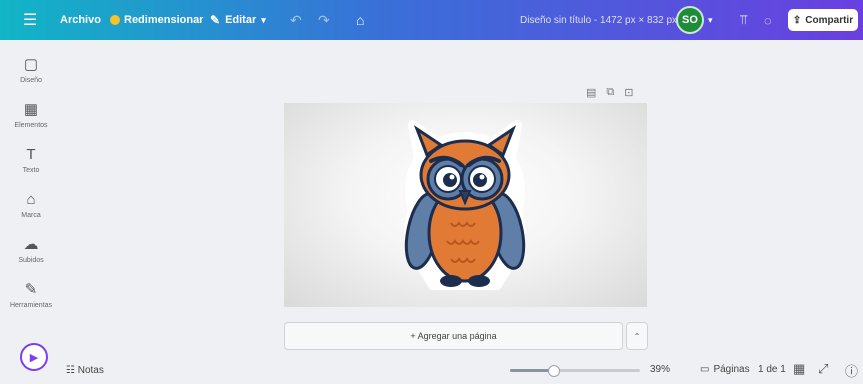 This screenshot has height=384, width=863. What do you see at coordinates (768, 20) in the screenshot?
I see `comment-icon: ◌` at bounding box center [768, 20].